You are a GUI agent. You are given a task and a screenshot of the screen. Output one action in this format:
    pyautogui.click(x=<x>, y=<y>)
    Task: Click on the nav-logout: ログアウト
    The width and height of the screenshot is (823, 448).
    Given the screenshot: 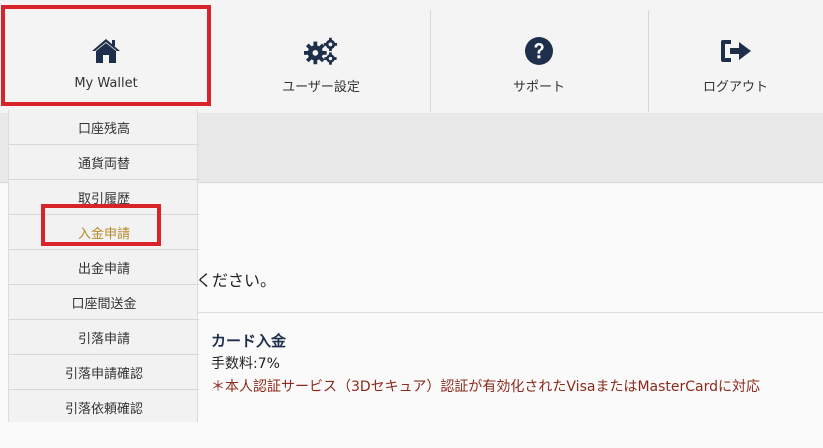 What is the action you would take?
    pyautogui.click(x=735, y=55)
    